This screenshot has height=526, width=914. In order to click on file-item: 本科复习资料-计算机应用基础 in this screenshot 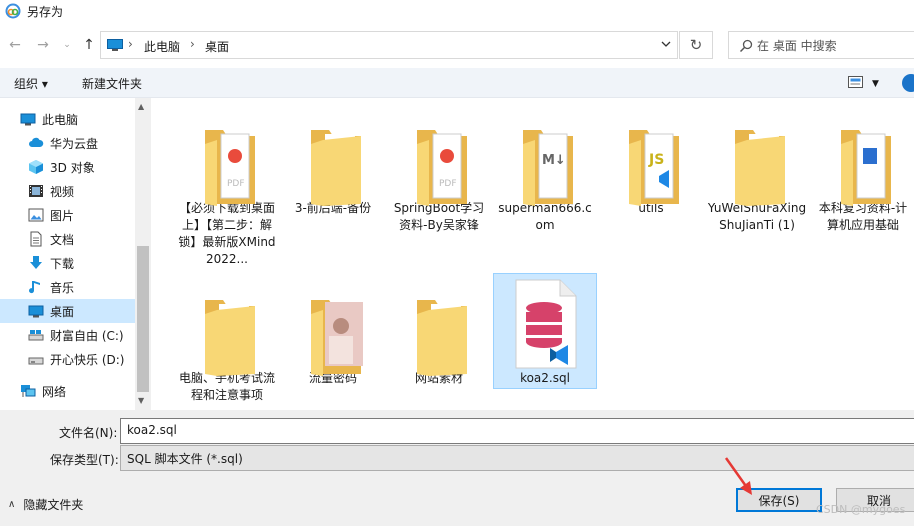, I will do `click(862, 172)`.